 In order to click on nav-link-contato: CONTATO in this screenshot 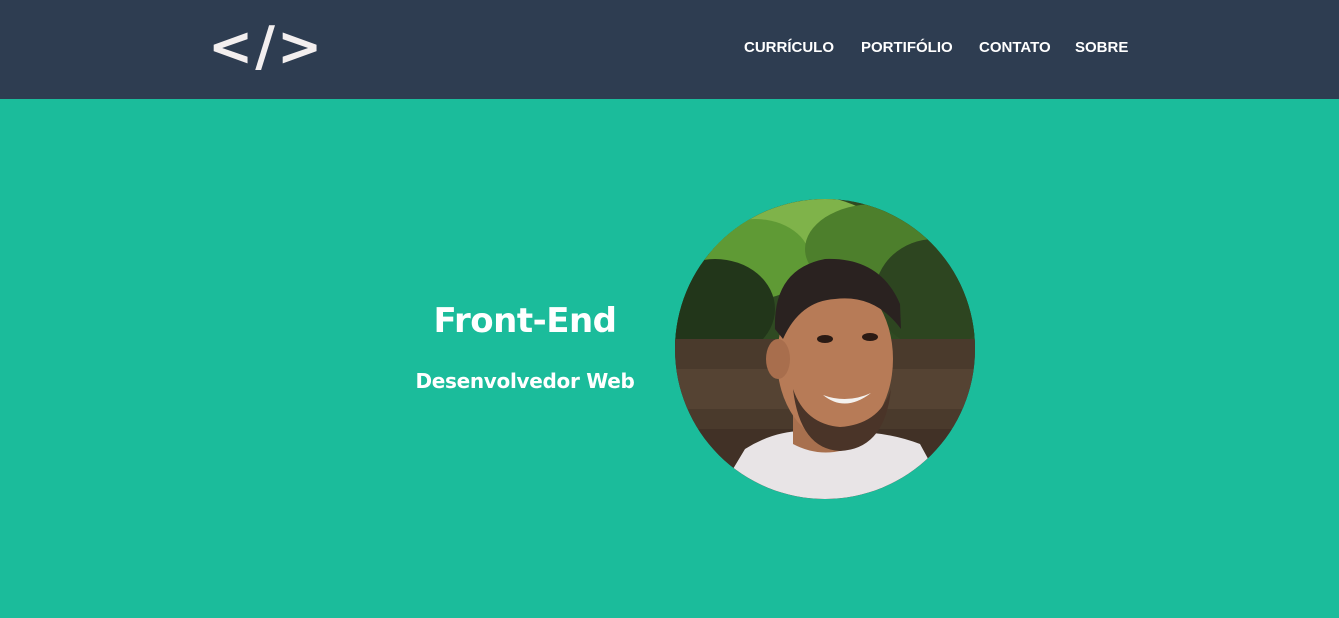, I will do `click(1015, 48)`.